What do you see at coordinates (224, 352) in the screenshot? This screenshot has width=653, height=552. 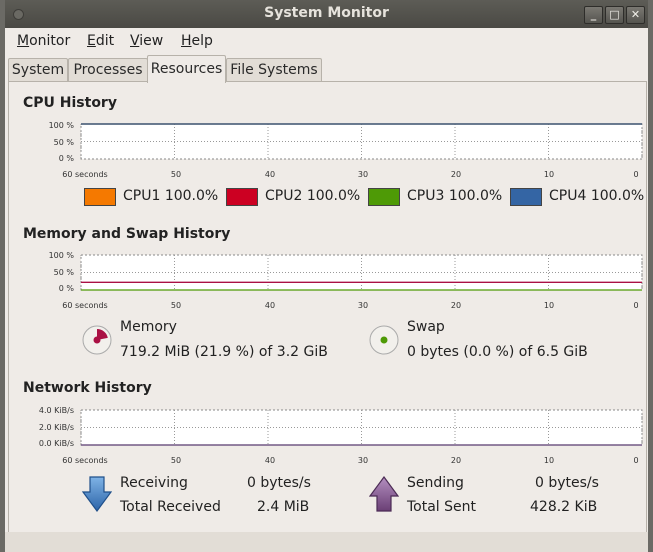 I see `memory-usage-text: 719.2 MiB (21.9 %) of 3.2 GiB` at bounding box center [224, 352].